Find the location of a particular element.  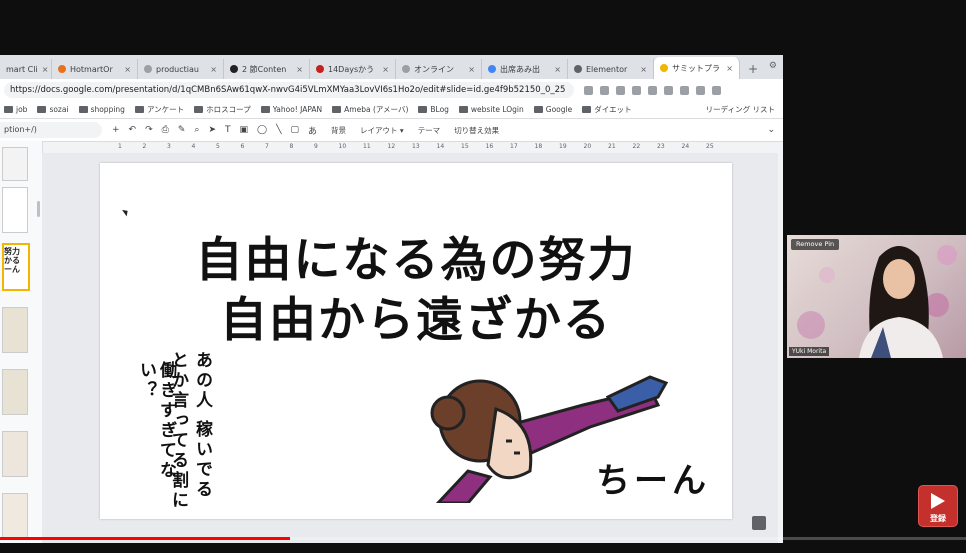

bookmark-item: Google is located at coordinates (553, 109).